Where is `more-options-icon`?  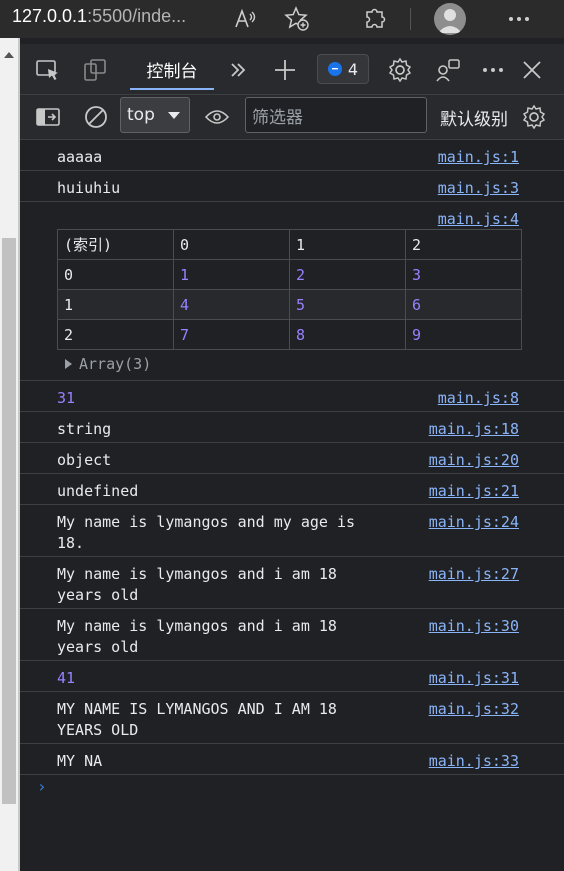 more-options-icon is located at coordinates (493, 70).